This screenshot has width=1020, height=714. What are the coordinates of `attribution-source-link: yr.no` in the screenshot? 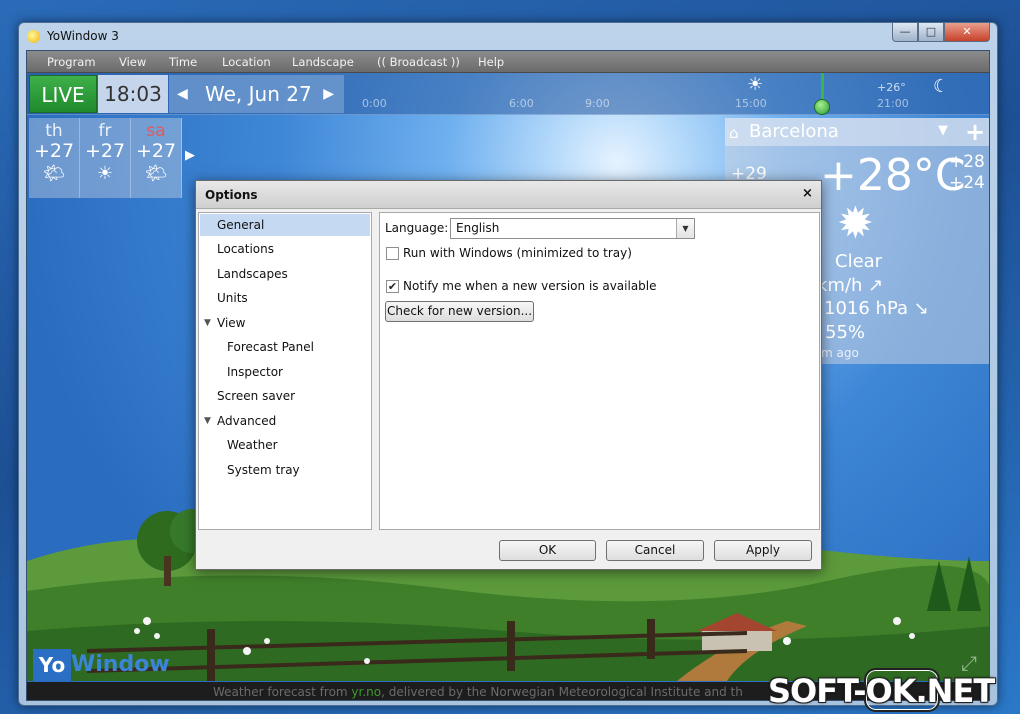 It's located at (366, 692).